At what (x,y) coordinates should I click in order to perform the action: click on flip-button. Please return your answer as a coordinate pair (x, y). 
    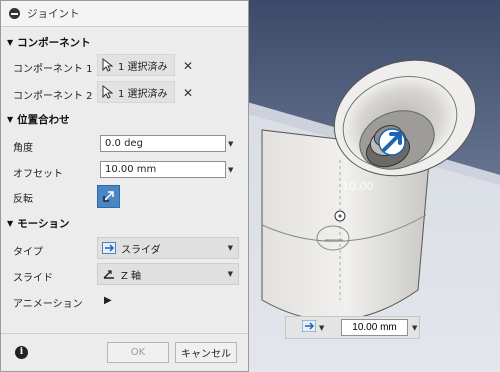
    Looking at the image, I should click on (108, 196).